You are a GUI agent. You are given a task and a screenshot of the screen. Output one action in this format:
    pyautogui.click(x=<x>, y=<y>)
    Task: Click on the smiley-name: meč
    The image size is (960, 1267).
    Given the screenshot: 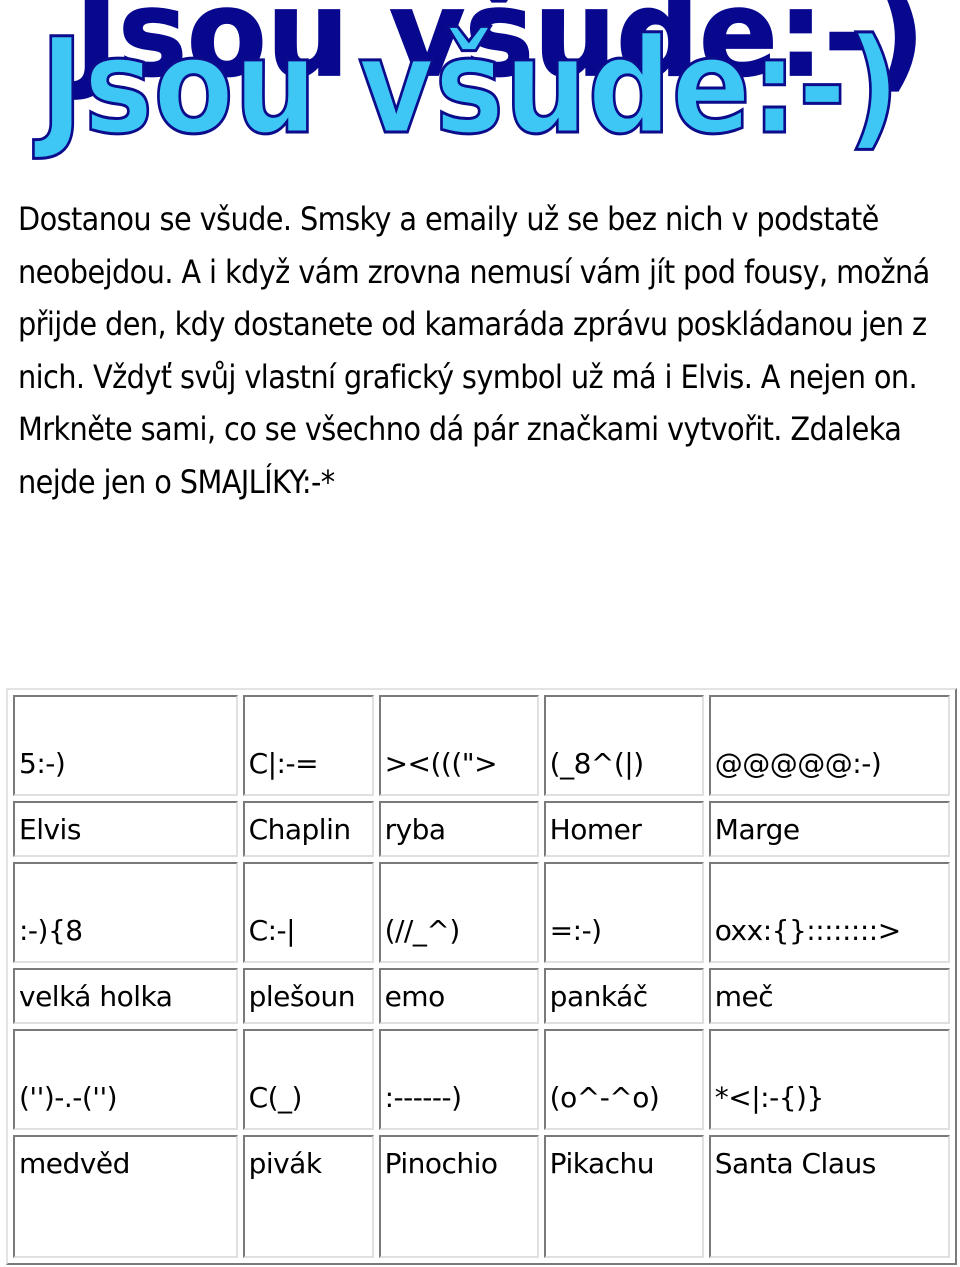 What is the action you would take?
    pyautogui.click(x=829, y=996)
    